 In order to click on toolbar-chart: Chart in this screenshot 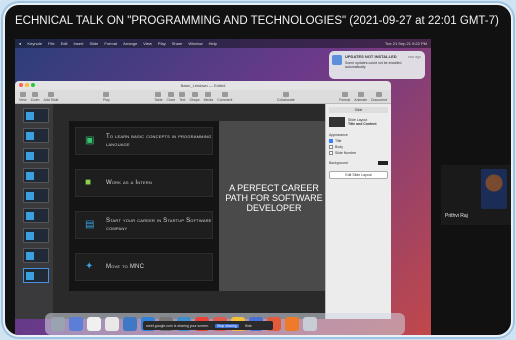, I will do `click(171, 96)`.